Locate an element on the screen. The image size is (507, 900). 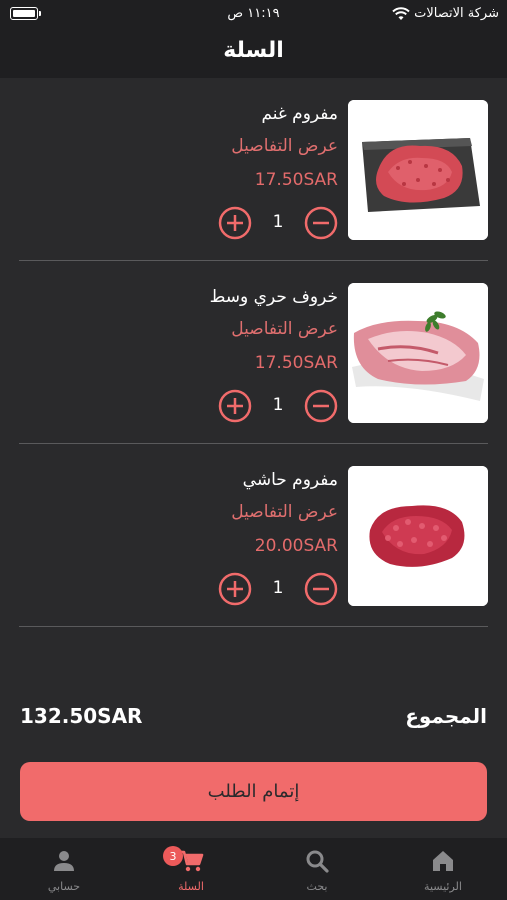
tab-cart: 3 السلة is located at coordinates (191, 872).